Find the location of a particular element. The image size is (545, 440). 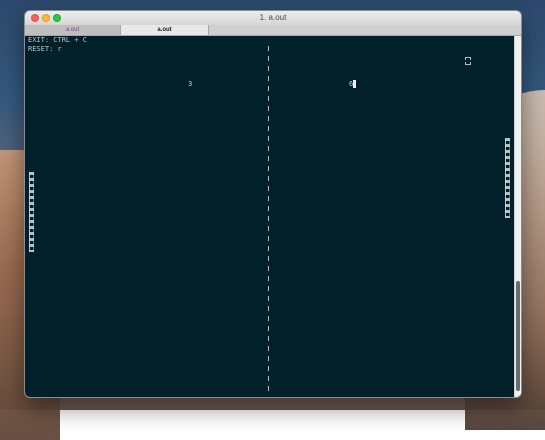

left-score: 3 is located at coordinates (190, 84).